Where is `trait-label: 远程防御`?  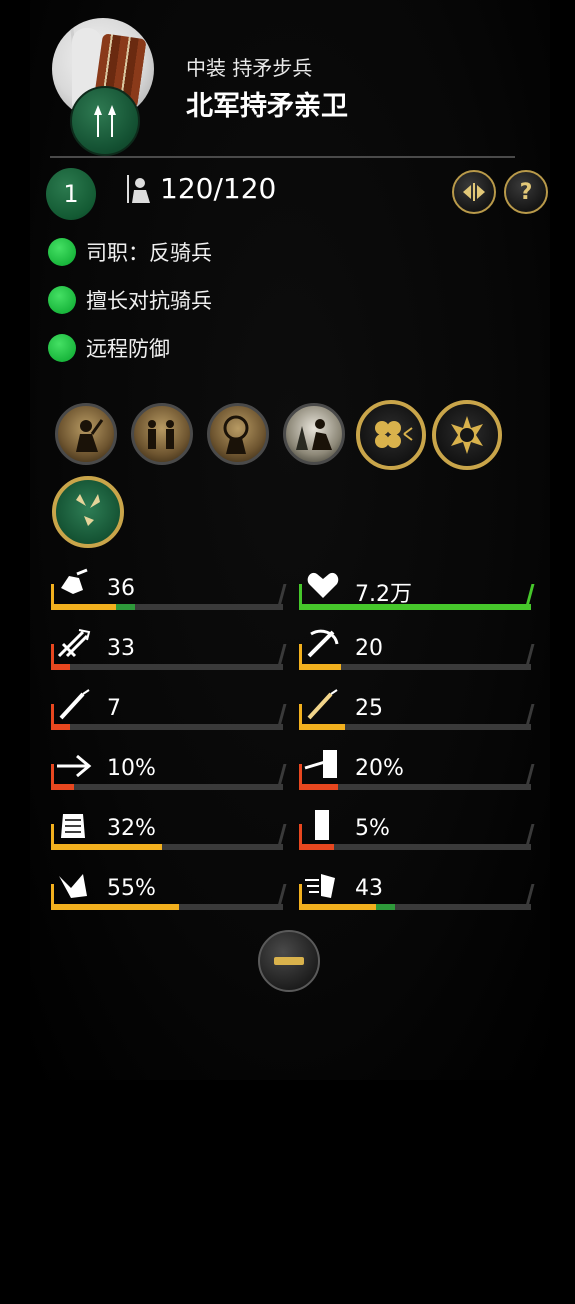 trait-label: 远程防御 is located at coordinates (128, 349).